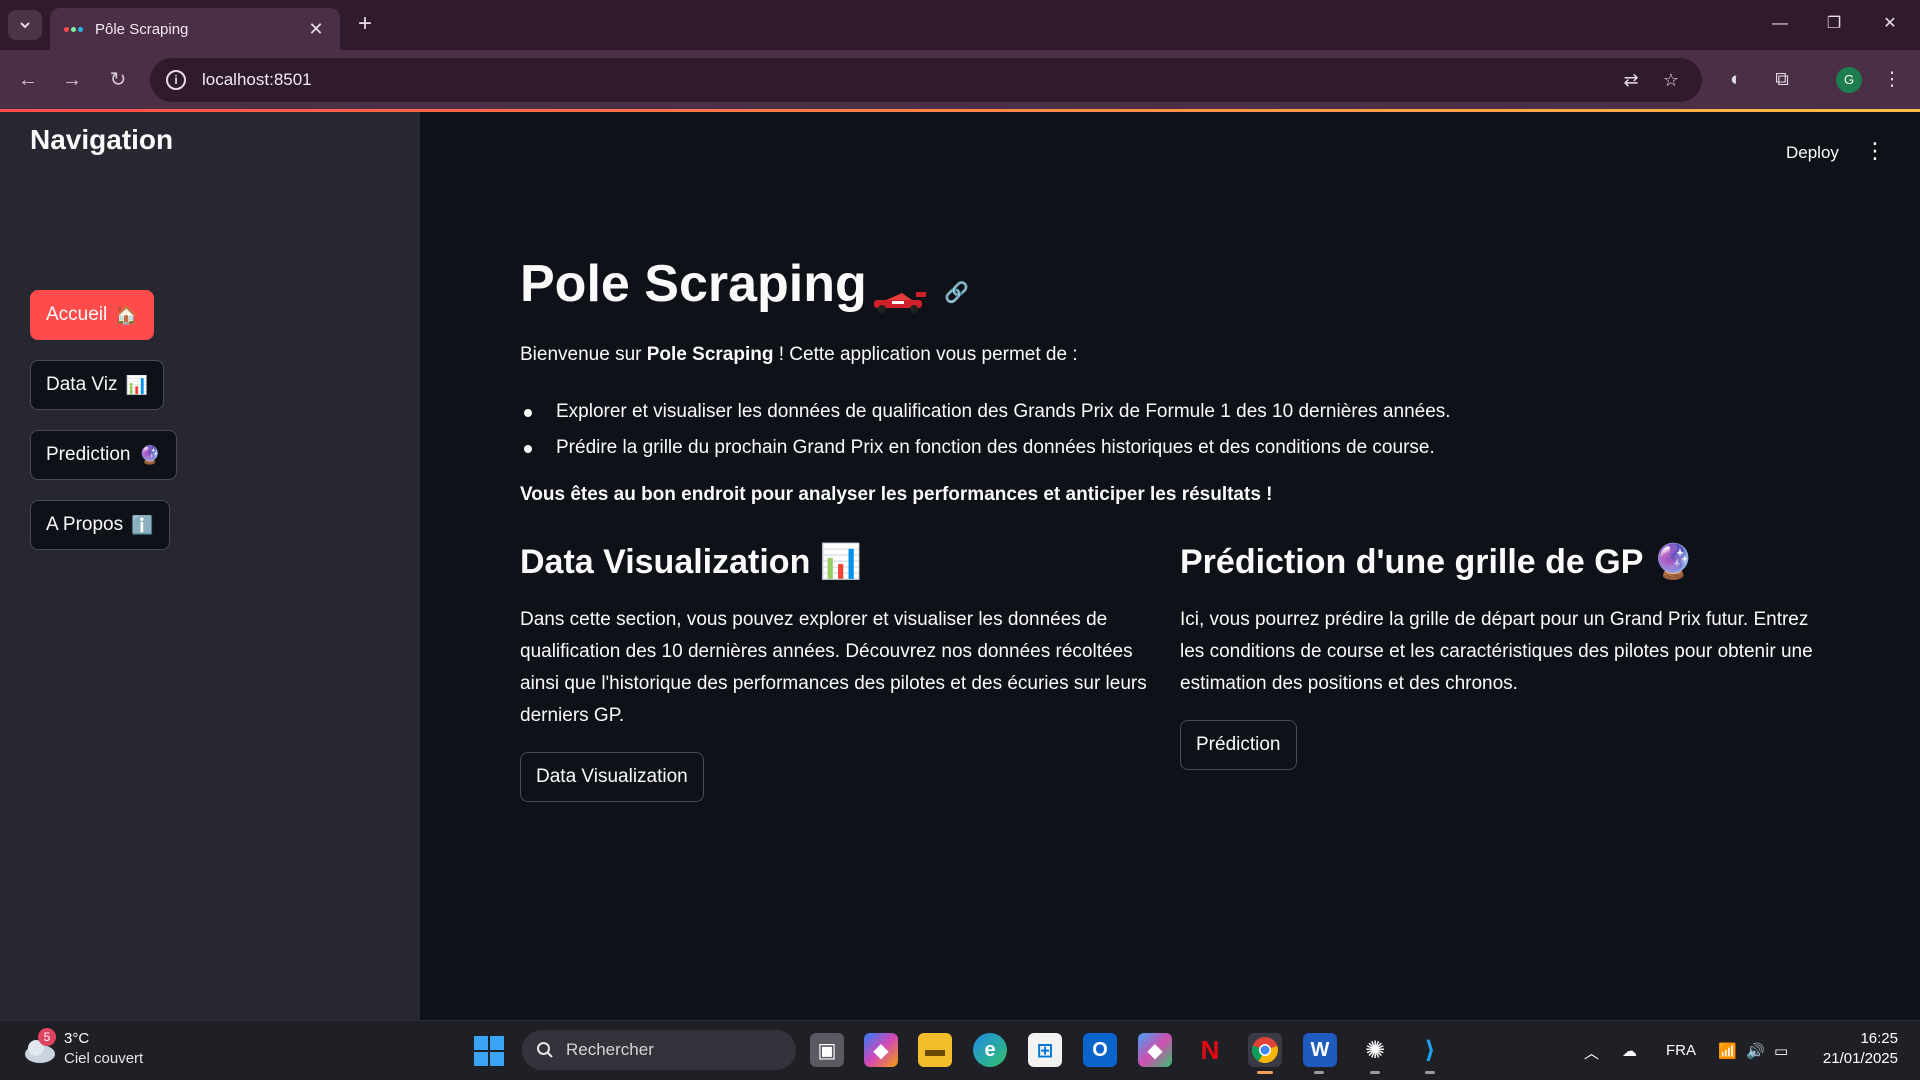 The width and height of the screenshot is (1920, 1080). What do you see at coordinates (489, 1051) in the screenshot?
I see `windows-start-icon` at bounding box center [489, 1051].